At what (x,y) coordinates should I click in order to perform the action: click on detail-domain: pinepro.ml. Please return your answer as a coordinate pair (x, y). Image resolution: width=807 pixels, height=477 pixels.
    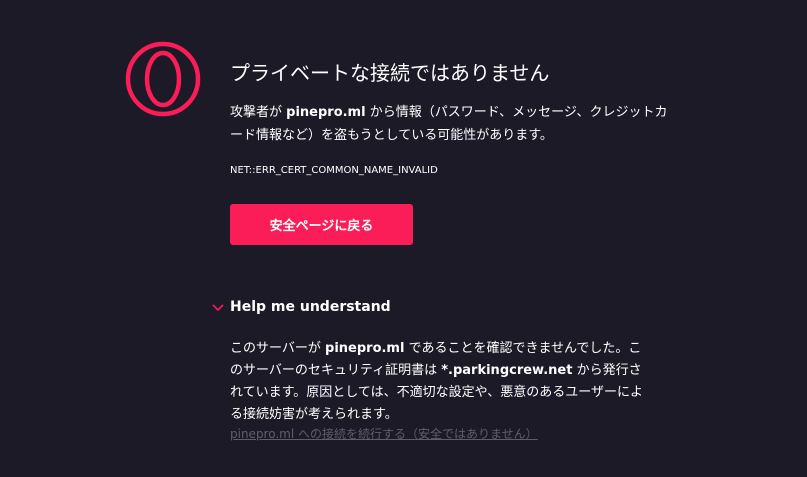
    Looking at the image, I should click on (365, 348).